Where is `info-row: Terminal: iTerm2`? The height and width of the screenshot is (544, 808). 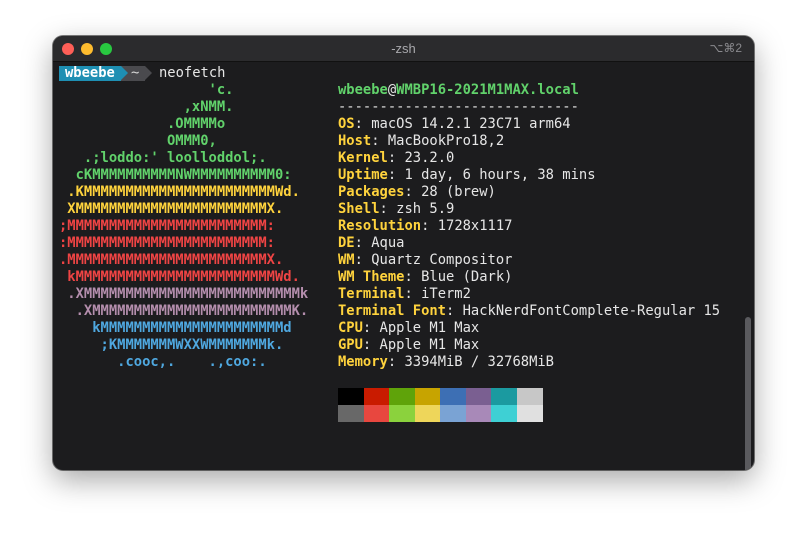 info-row: Terminal: iTerm2 is located at coordinates (404, 294).